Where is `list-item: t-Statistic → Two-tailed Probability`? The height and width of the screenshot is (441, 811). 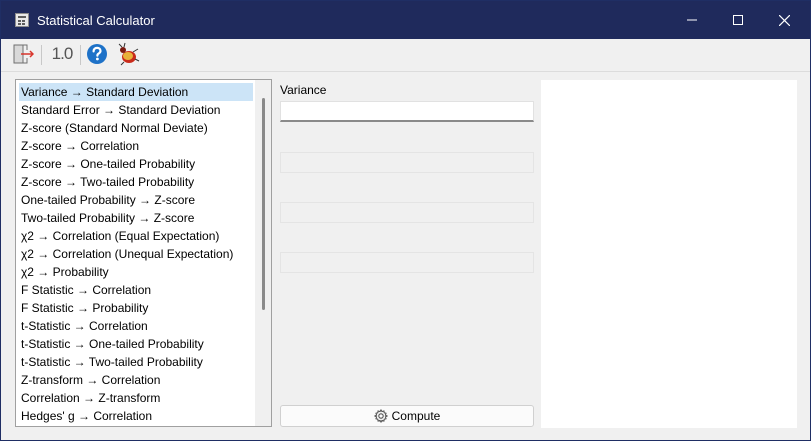
list-item: t-Statistic → Two-tailed Probability is located at coordinates (136, 362).